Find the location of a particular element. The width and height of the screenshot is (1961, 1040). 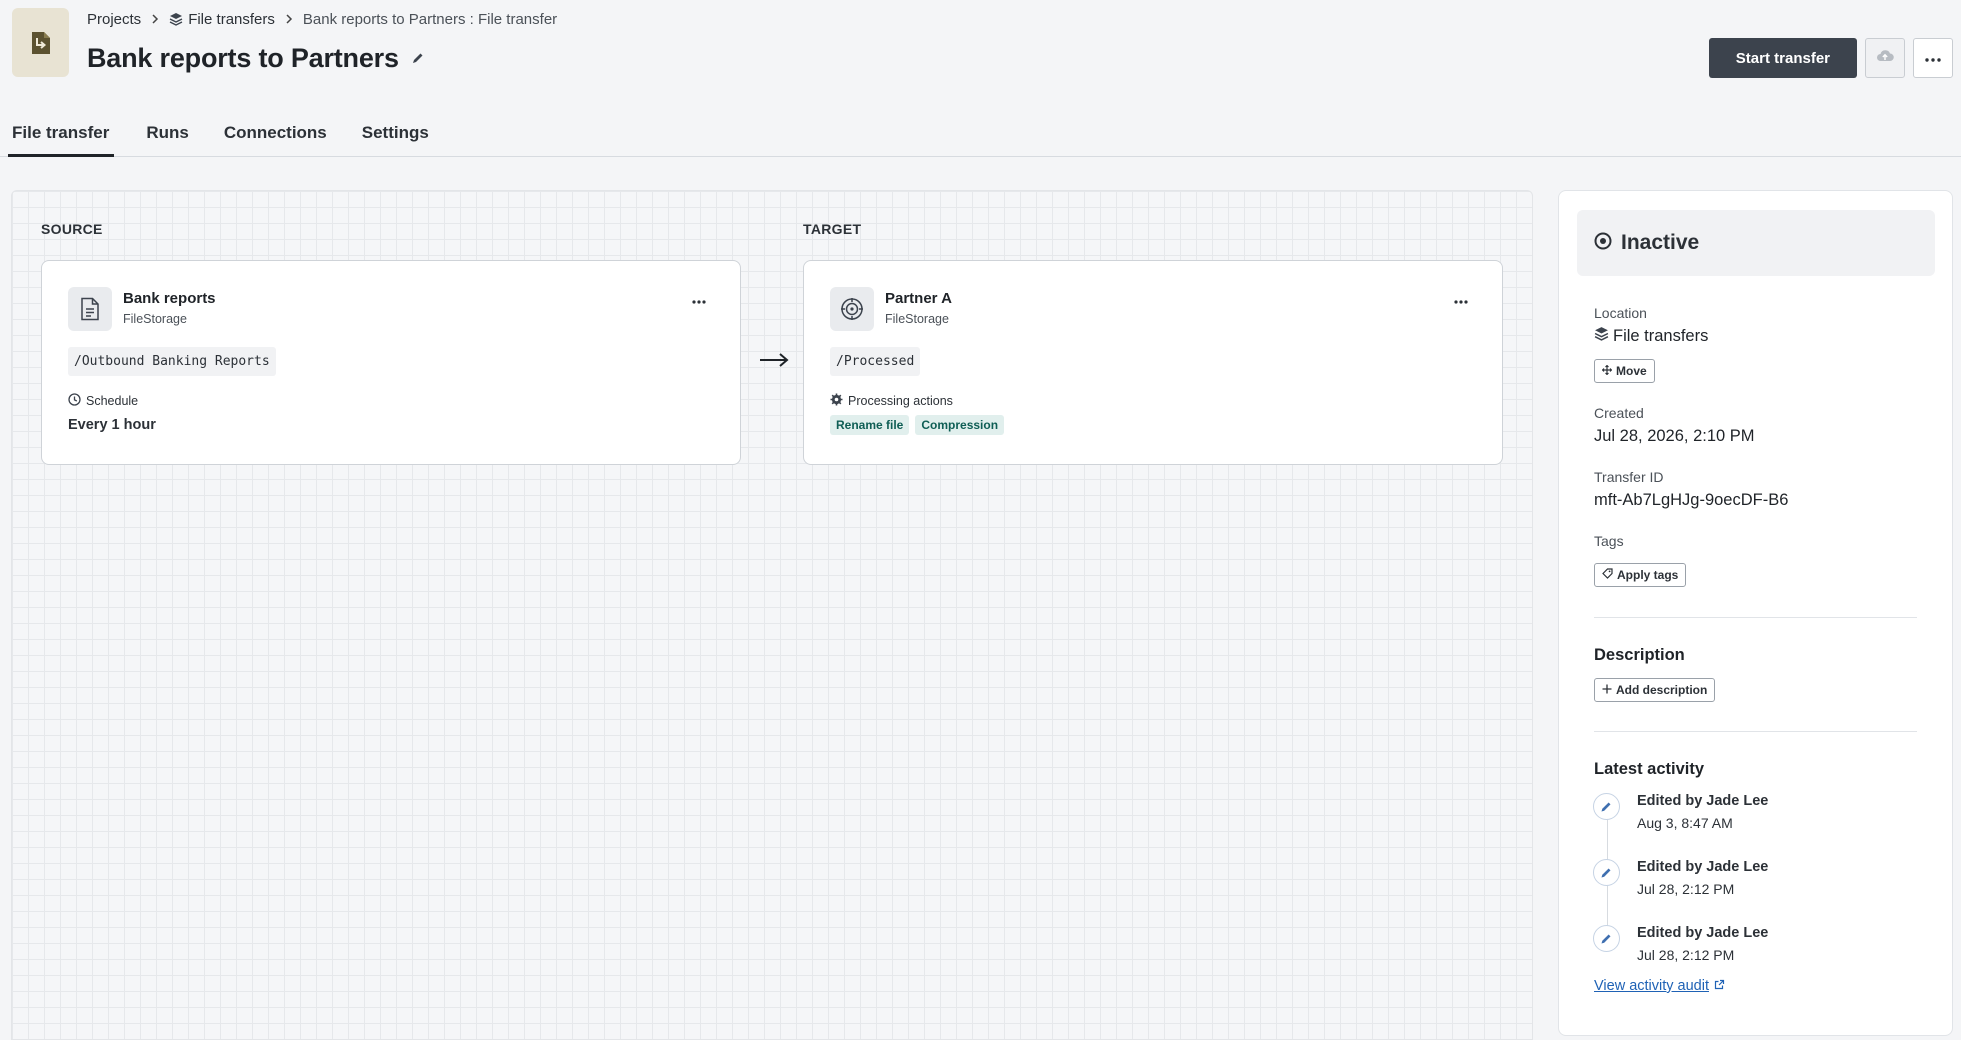

created-label: Created is located at coordinates (1619, 413).